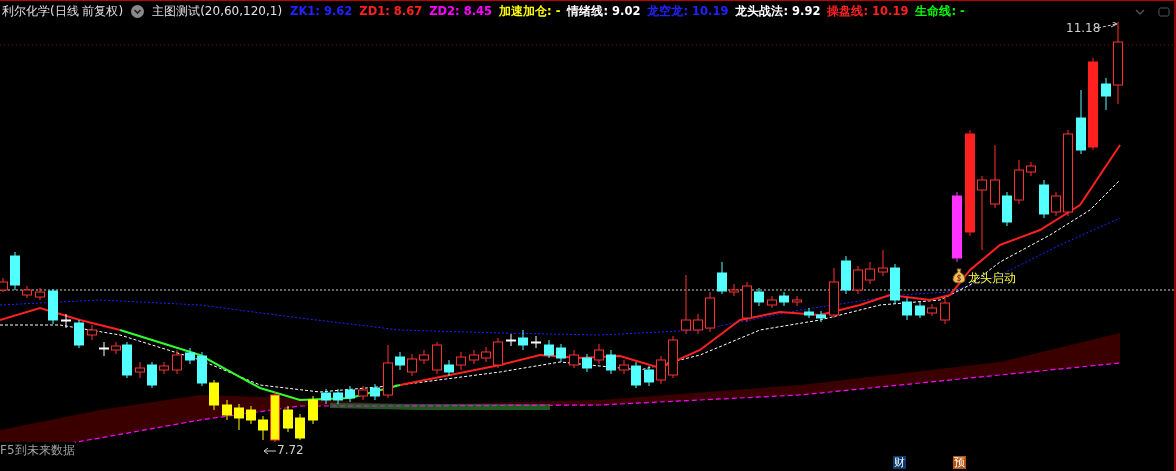 The image size is (1176, 471). Describe the element at coordinates (959, 462) in the screenshot. I see `event-marker: 预` at that location.